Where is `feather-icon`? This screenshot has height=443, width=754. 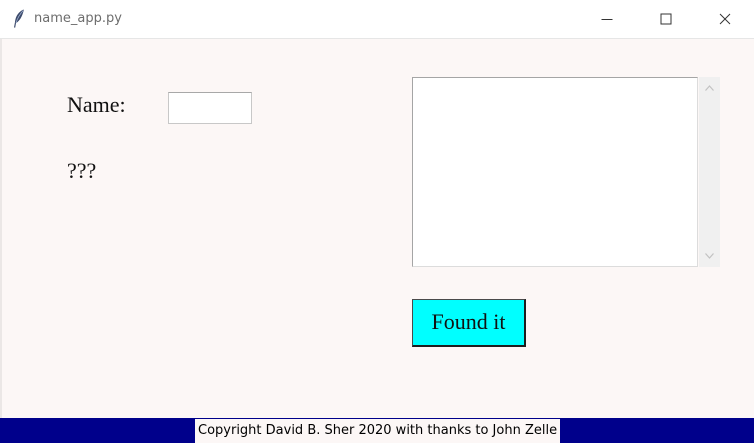
feather-icon is located at coordinates (19, 18).